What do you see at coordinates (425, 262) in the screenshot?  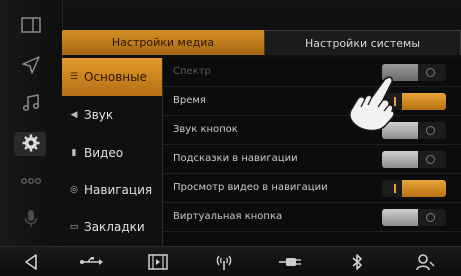 I see `phone-link-icon` at bounding box center [425, 262].